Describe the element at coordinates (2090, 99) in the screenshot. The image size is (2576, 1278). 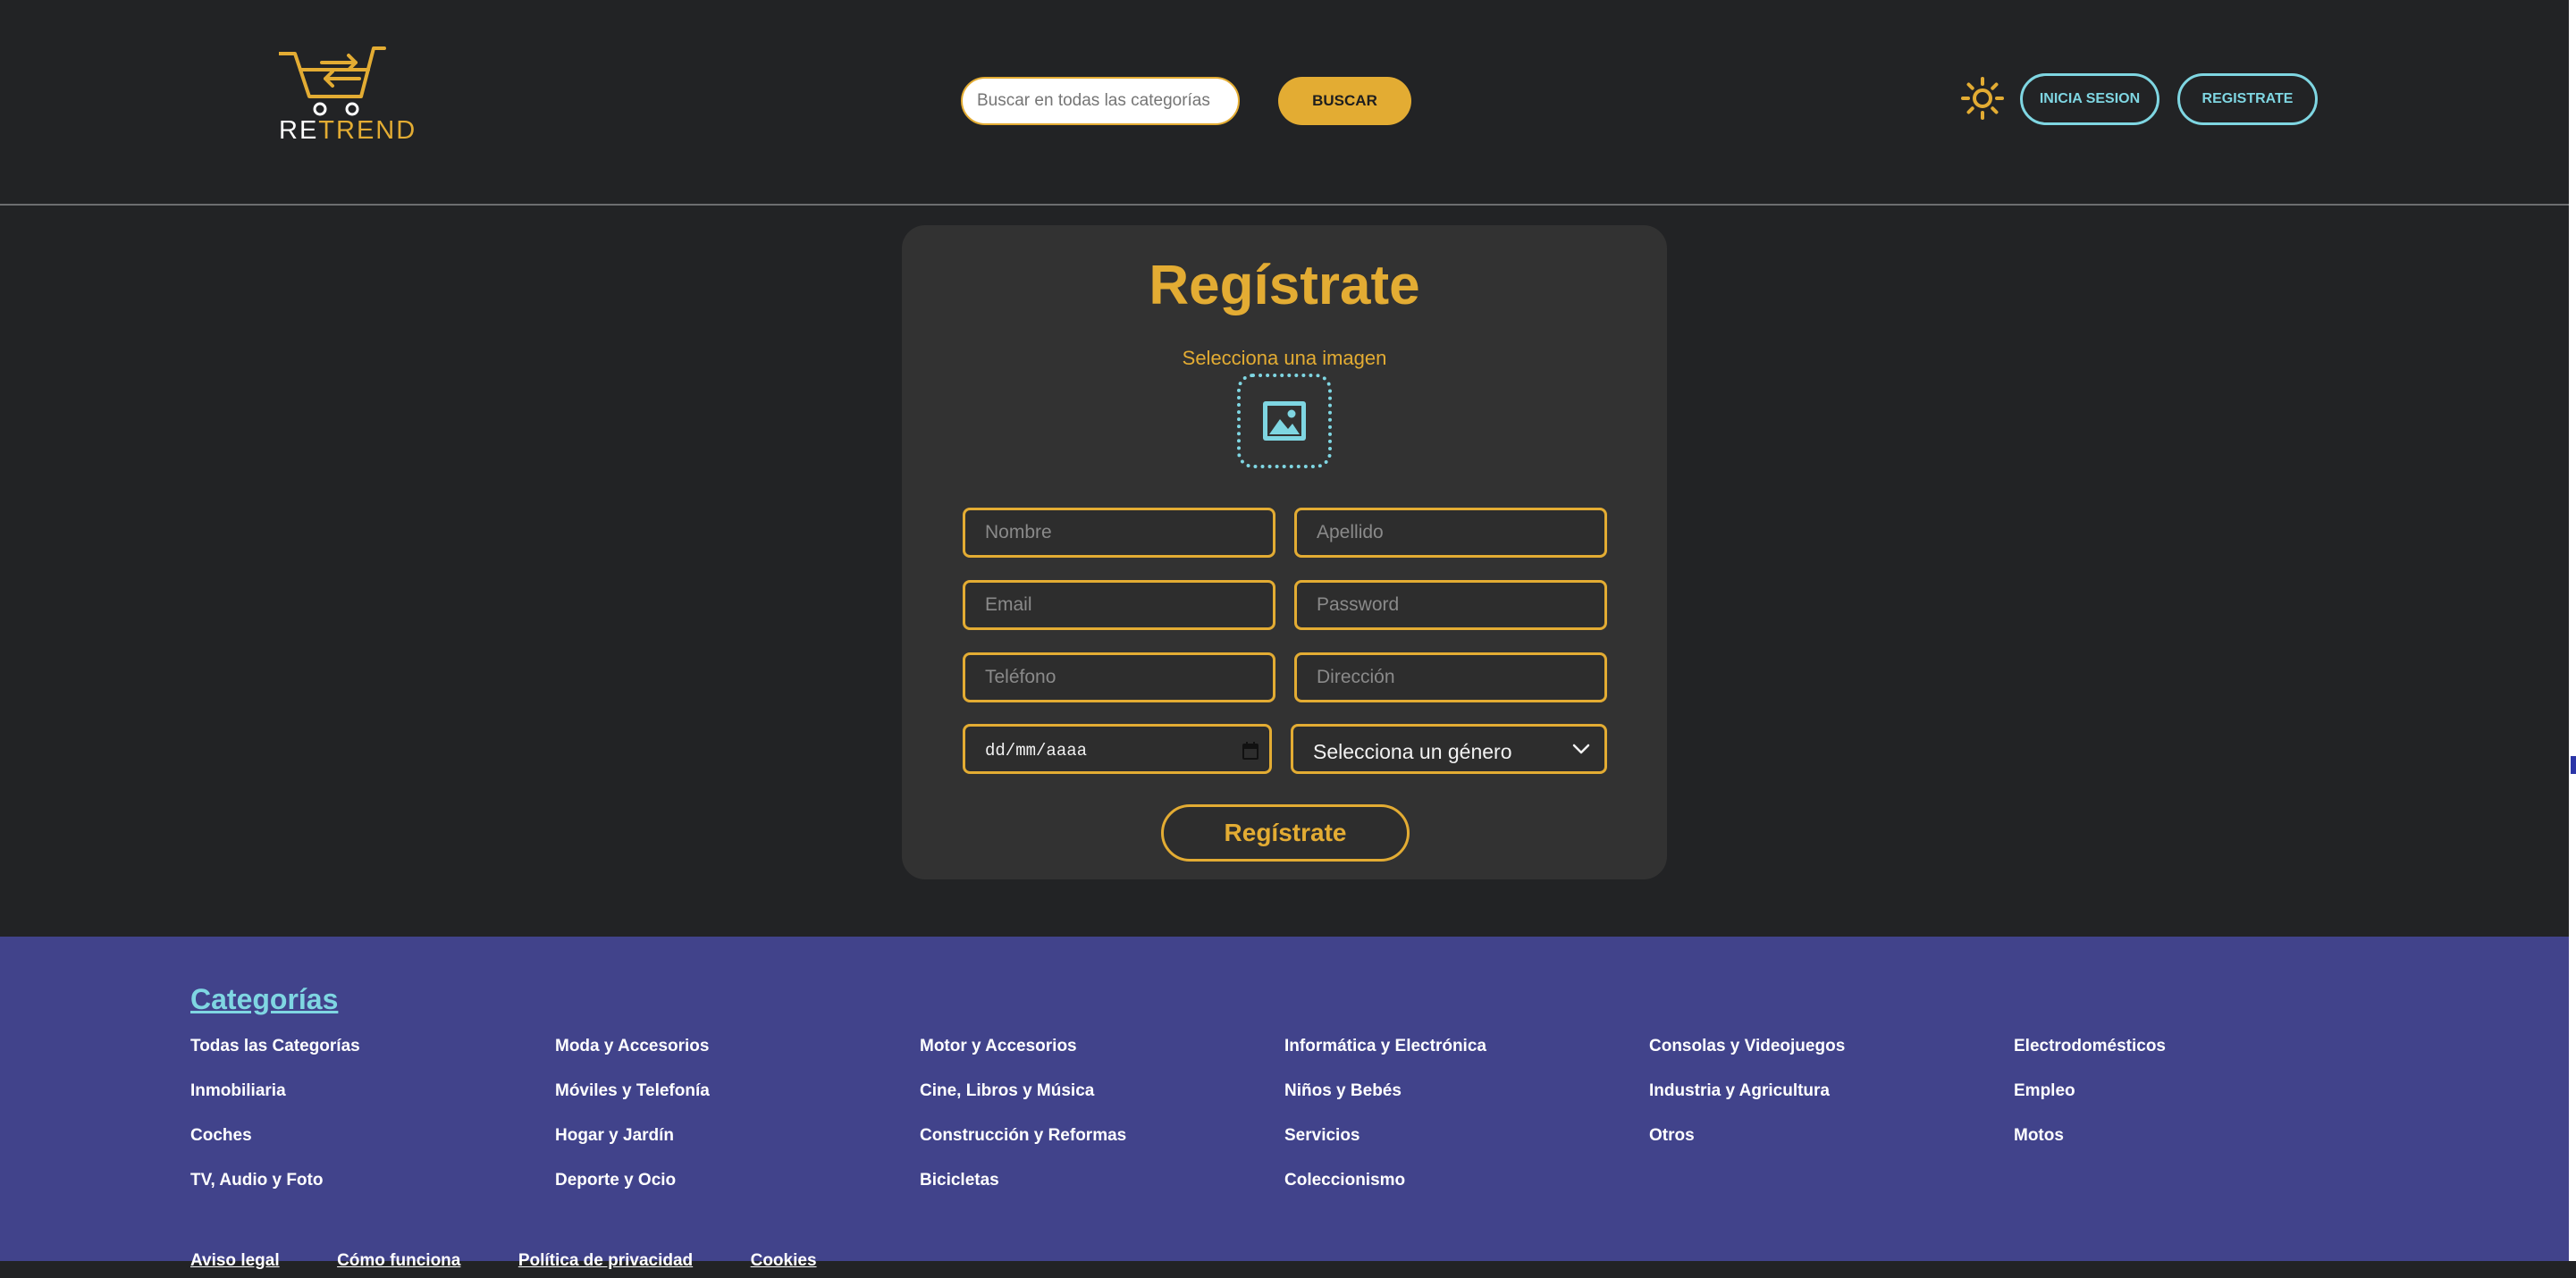
I see `login-button: INICIA SESION` at that location.